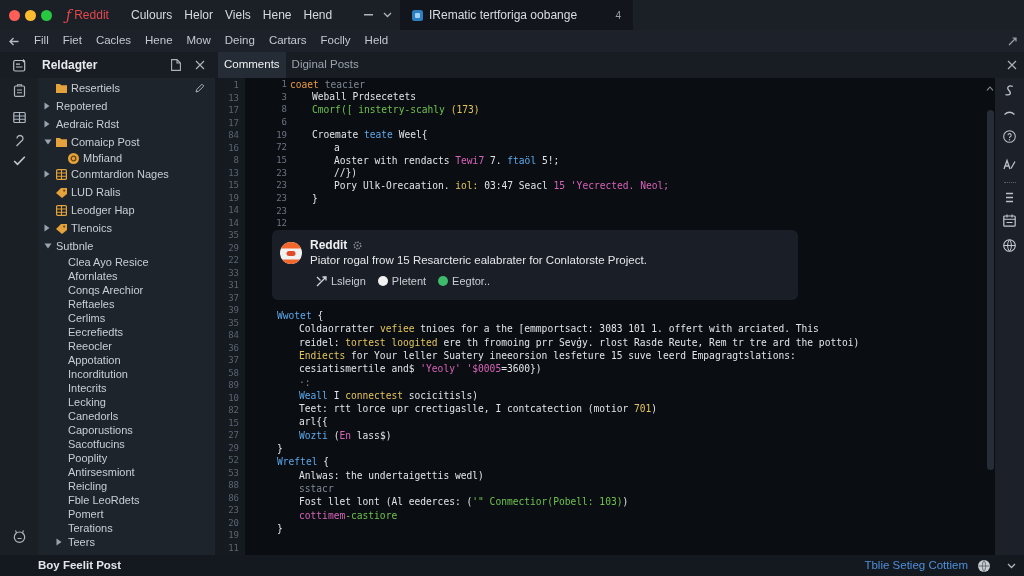 This screenshot has width=1024, height=576. I want to click on window-close-icon, so click(14, 15).